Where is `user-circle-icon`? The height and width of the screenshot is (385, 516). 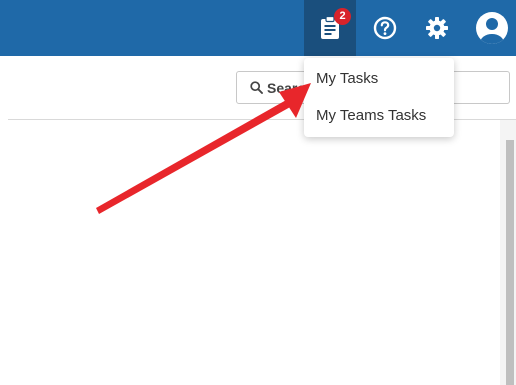
user-circle-icon is located at coordinates (492, 28).